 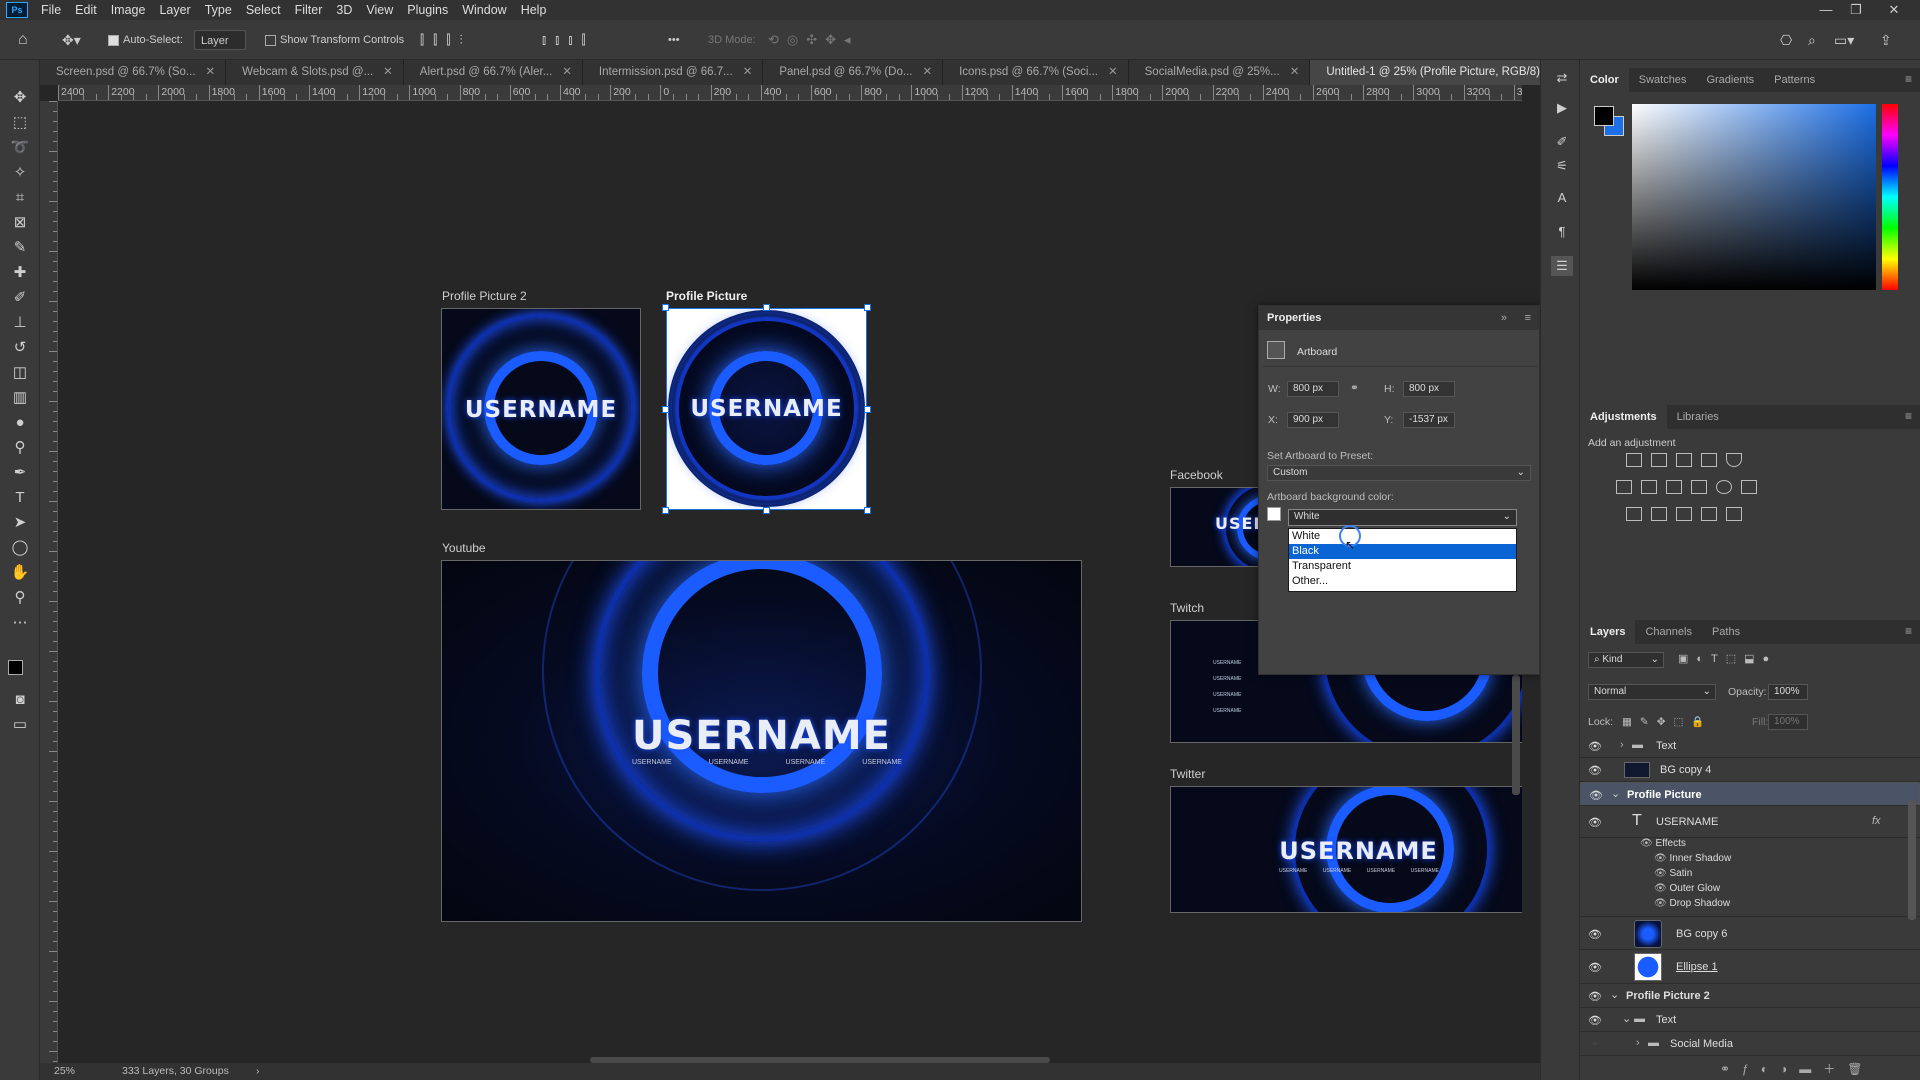 I want to click on effect-row: 👁 Satin, so click(x=1685, y=875).